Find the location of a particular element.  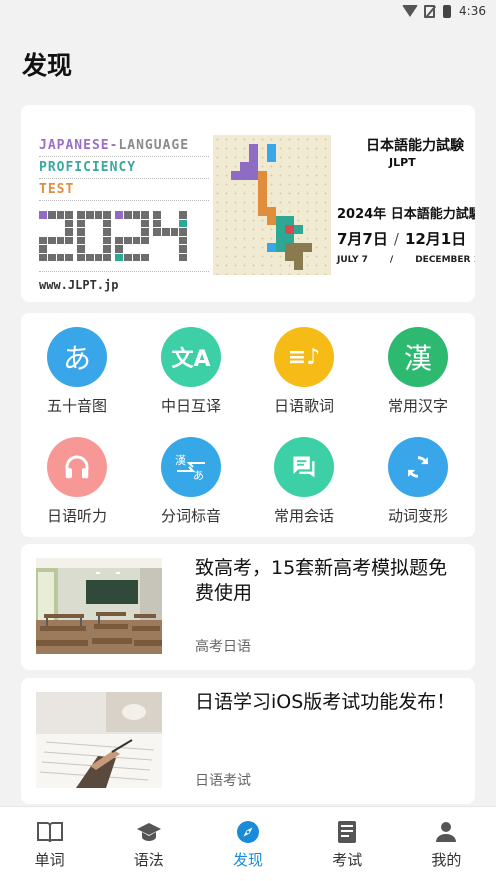

tab-label: 我的 is located at coordinates (446, 860).